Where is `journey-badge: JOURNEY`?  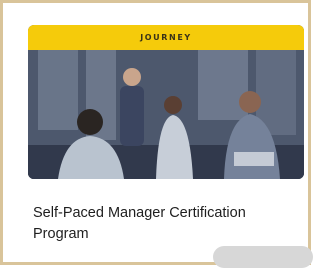
journey-badge: JOURNEY is located at coordinates (166, 37).